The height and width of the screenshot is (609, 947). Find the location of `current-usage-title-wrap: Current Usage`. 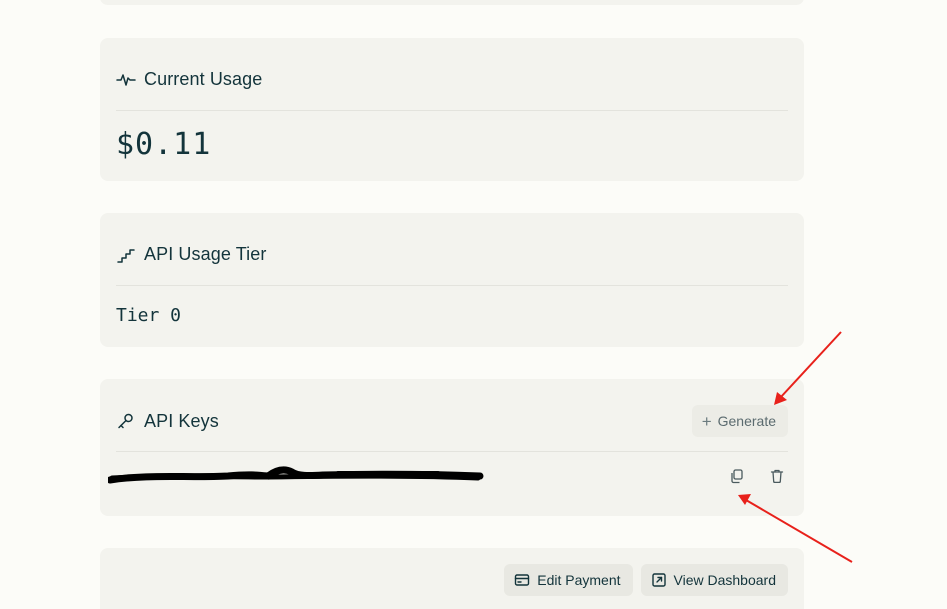

current-usage-title-wrap: Current Usage is located at coordinates (189, 79).